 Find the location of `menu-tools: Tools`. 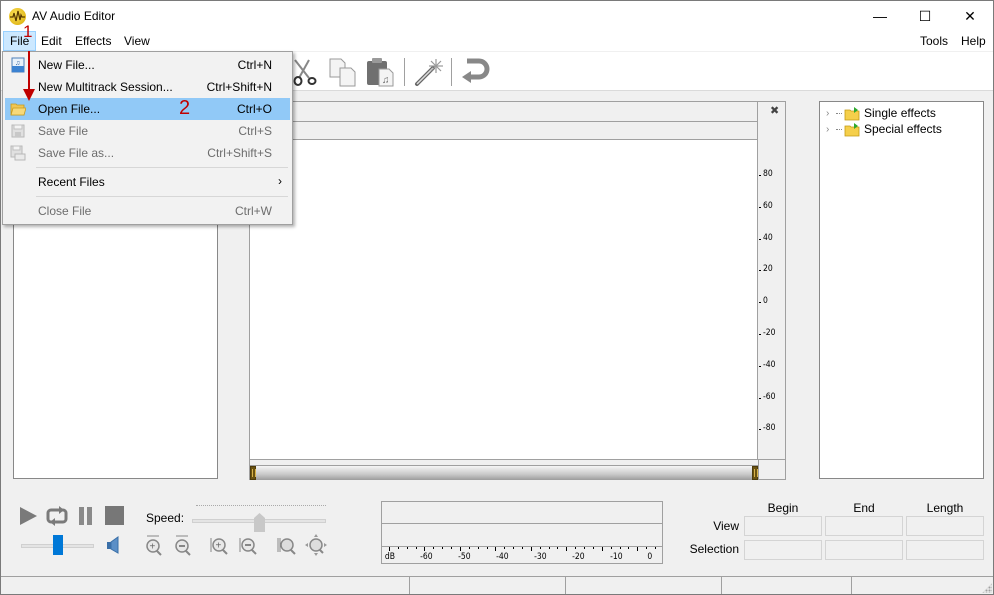

menu-tools: Tools is located at coordinates (934, 41).